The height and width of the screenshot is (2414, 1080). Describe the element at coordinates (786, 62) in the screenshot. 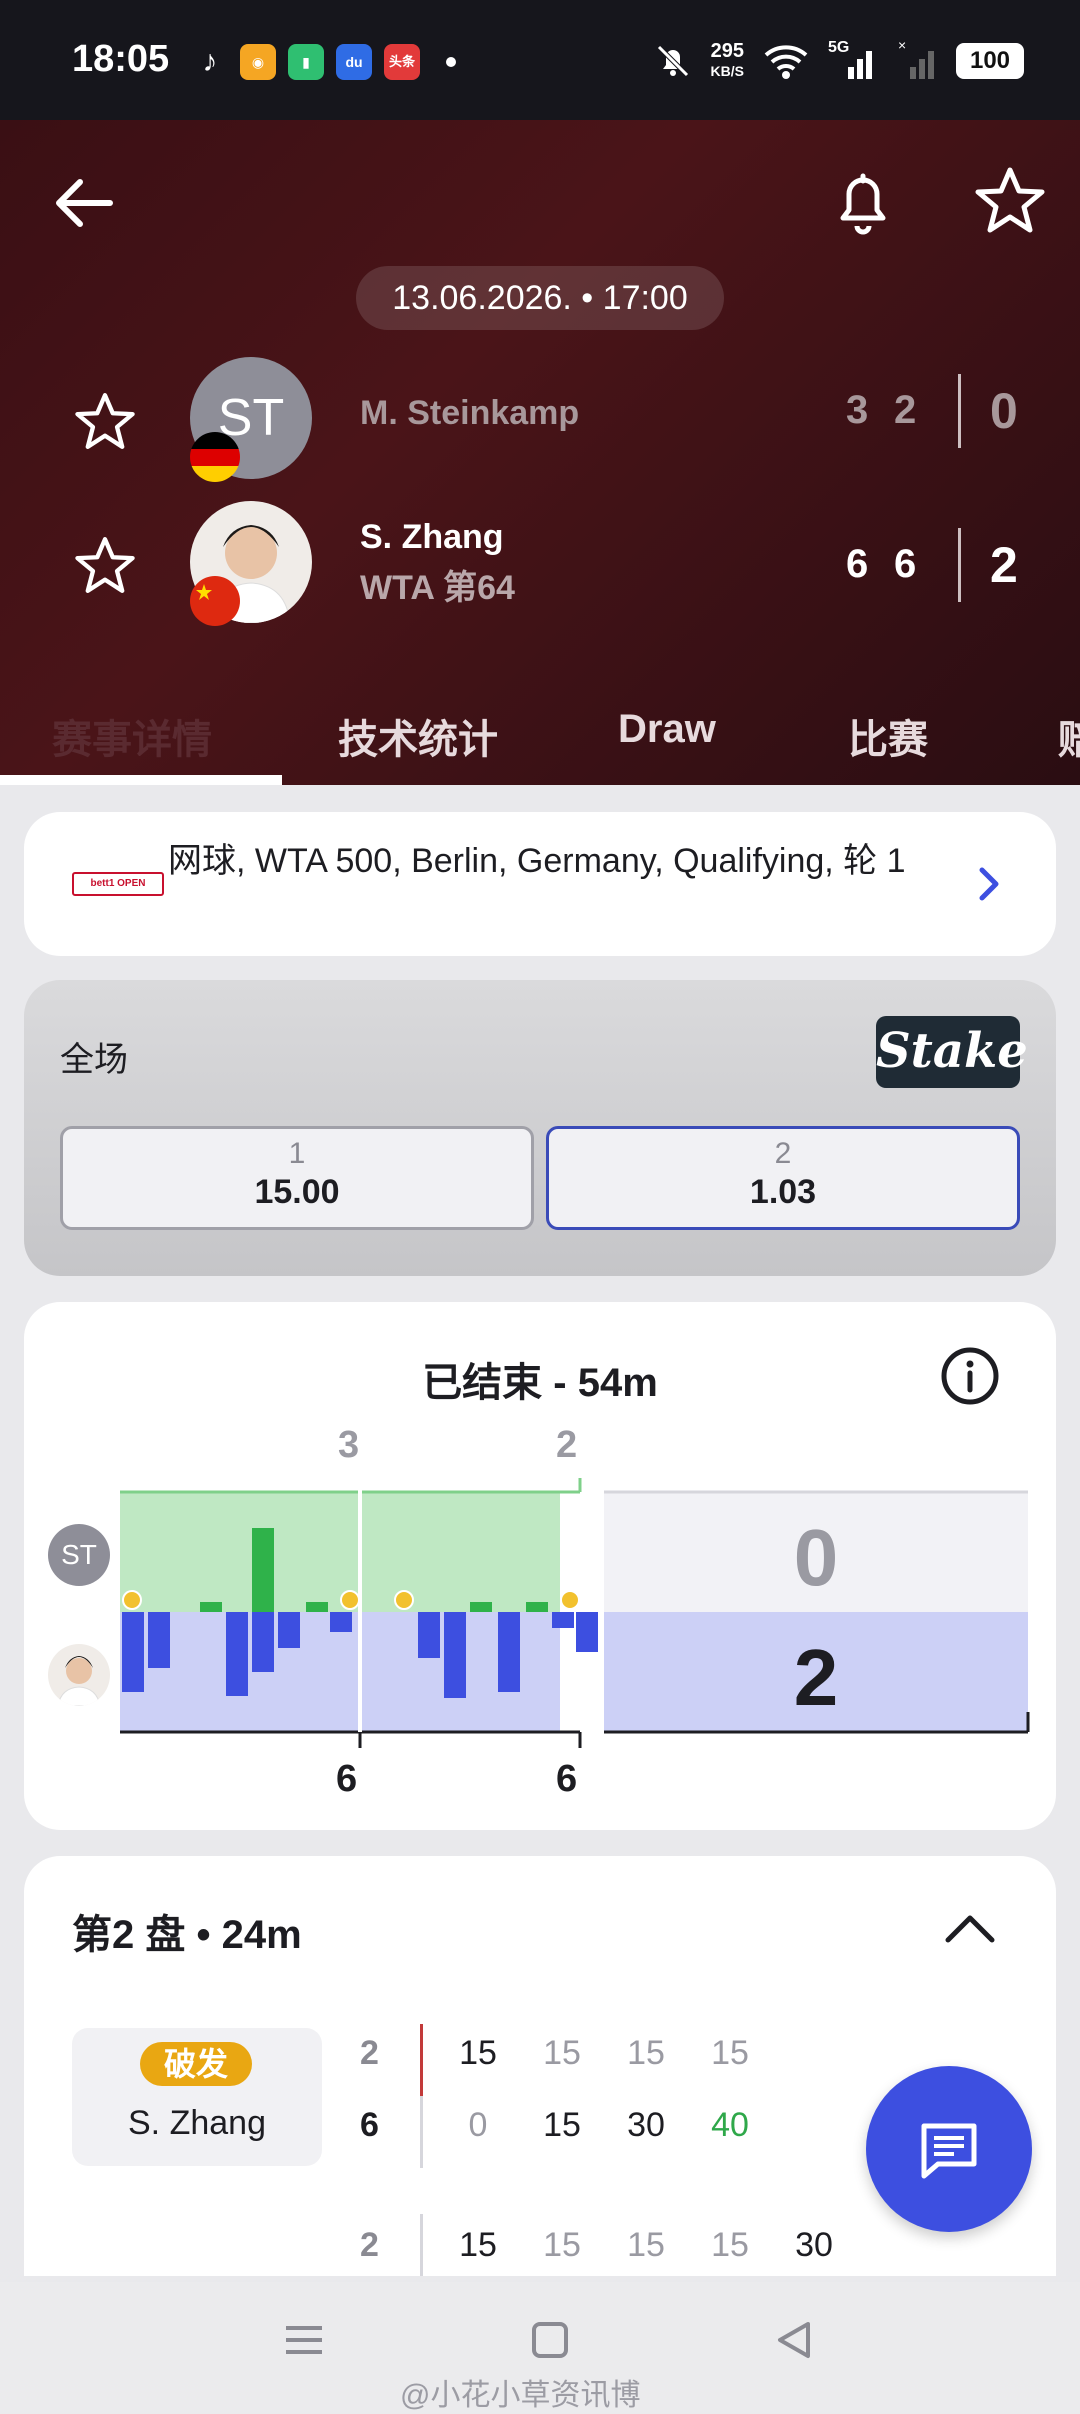

I see `wifi-icon` at that location.